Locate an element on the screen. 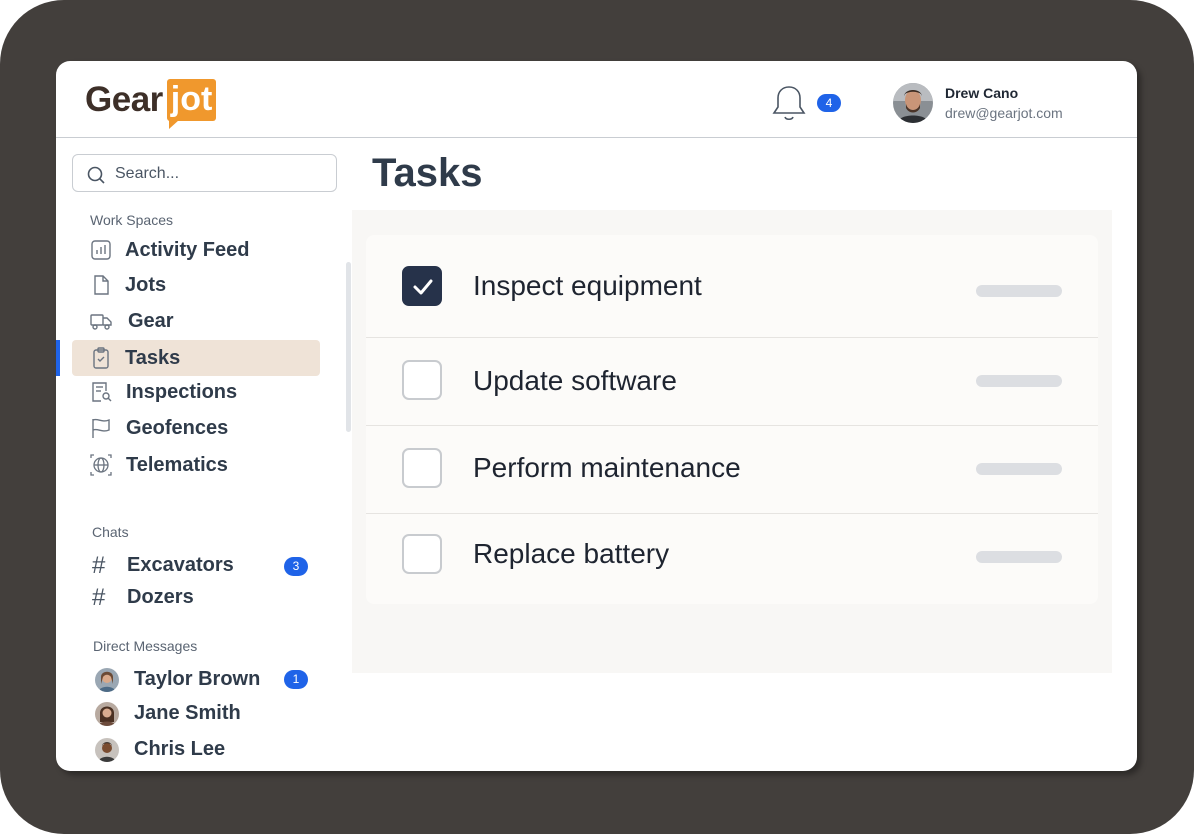 This screenshot has width=1194, height=834. sidebar-item-label: Telematics is located at coordinates (177, 465).